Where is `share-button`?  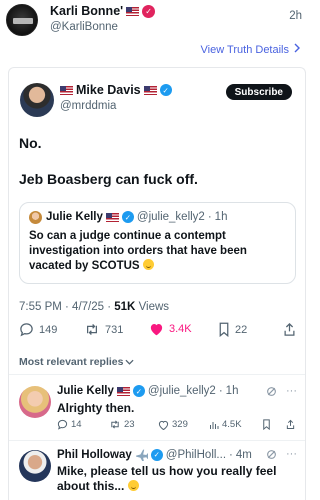
share-button is located at coordinates (289, 329).